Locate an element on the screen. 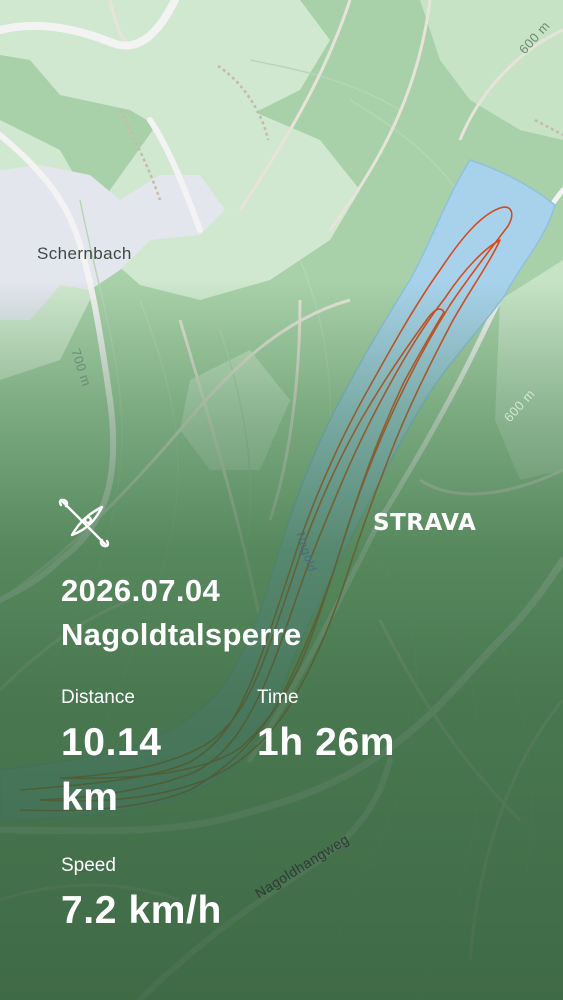 The height and width of the screenshot is (1000, 563). time-label: Time is located at coordinates (278, 697).